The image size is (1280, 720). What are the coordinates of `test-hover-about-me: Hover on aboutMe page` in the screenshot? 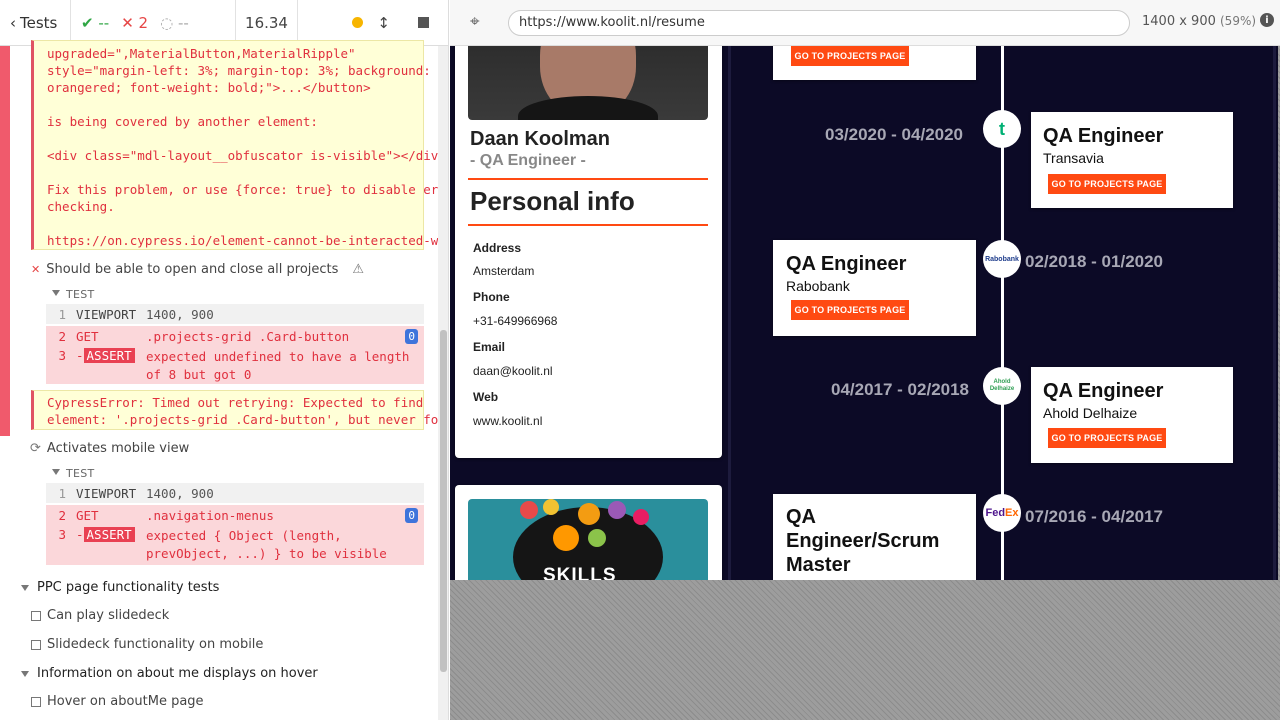 It's located at (117, 701).